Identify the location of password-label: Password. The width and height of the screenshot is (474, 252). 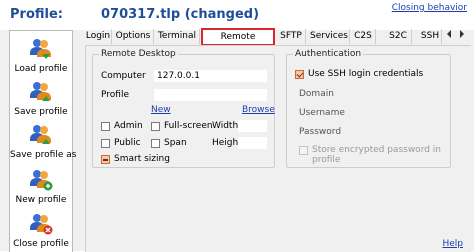
(320, 132).